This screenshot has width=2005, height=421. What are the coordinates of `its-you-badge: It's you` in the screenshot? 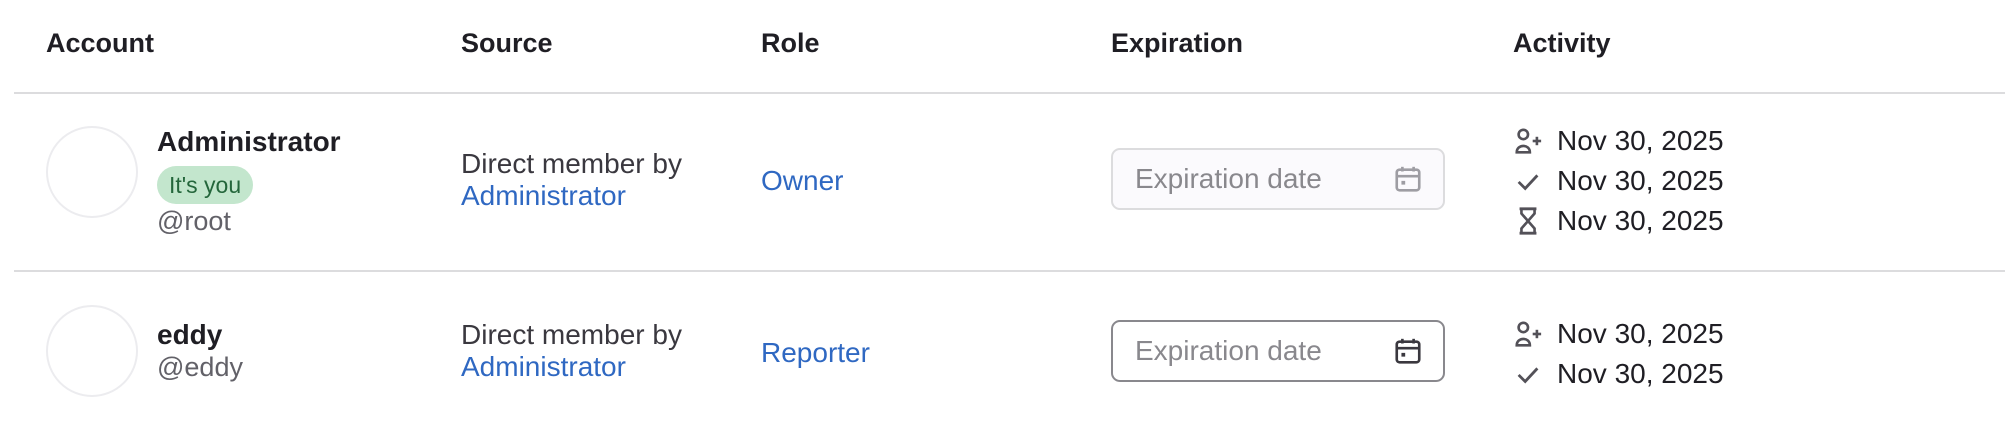 It's located at (205, 185).